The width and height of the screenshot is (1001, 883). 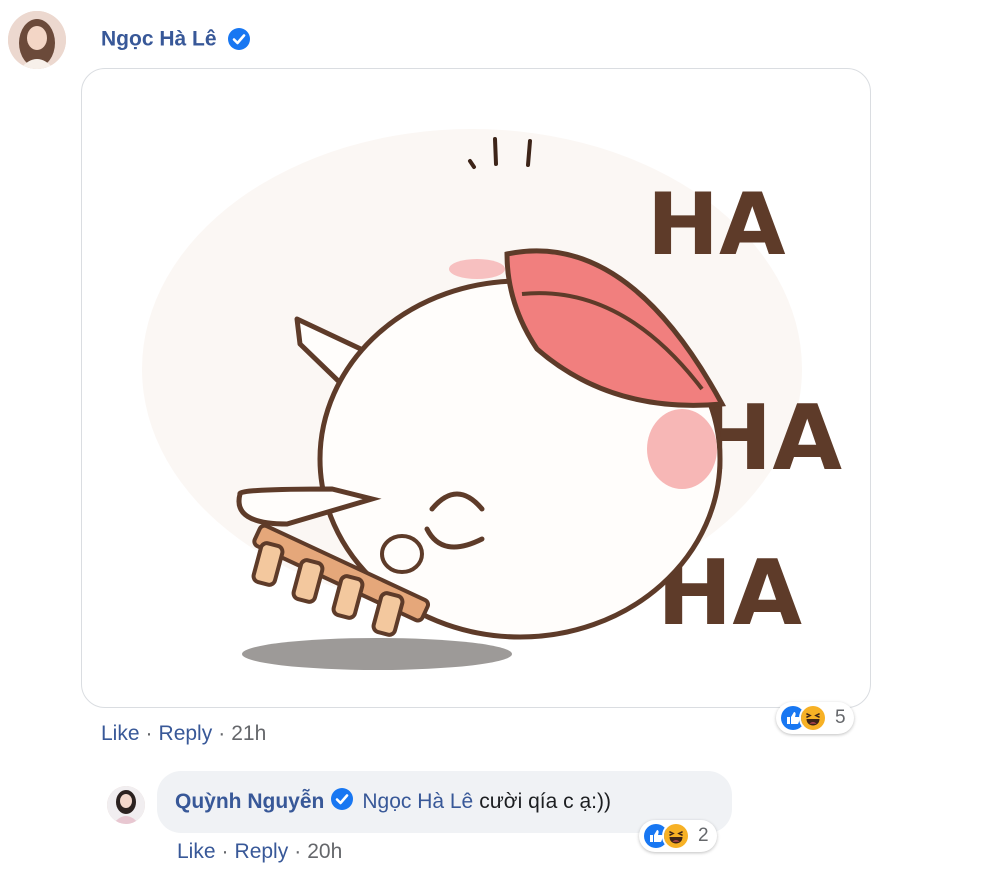 What do you see at coordinates (545, 801) in the screenshot?
I see `reply-text: cười qía c ạ:))` at bounding box center [545, 801].